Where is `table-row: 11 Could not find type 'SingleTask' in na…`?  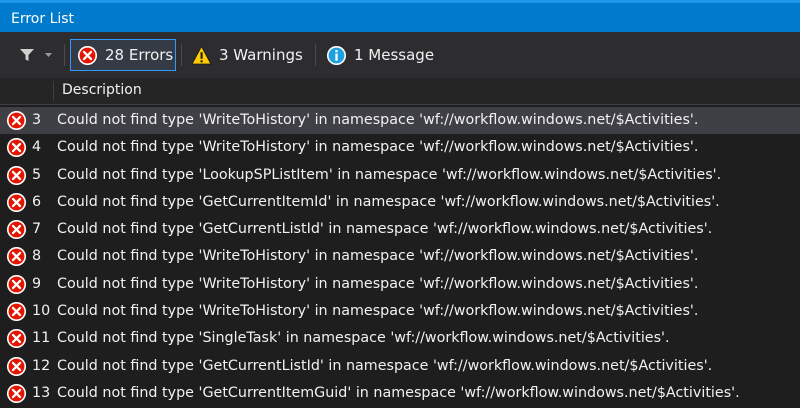 table-row: 11 Could not find type 'SingleTask' in na… is located at coordinates (400, 338).